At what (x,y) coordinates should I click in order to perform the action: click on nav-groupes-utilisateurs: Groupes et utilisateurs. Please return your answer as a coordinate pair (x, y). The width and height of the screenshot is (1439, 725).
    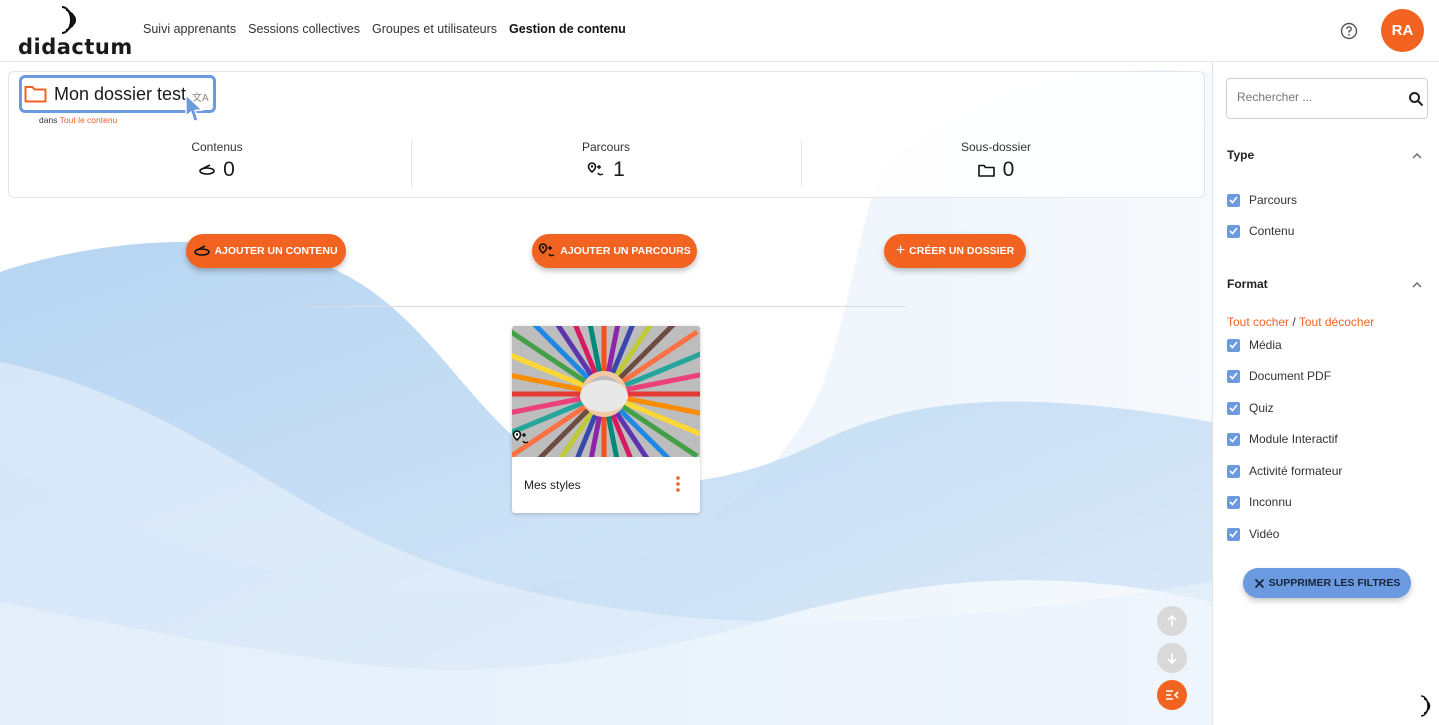
    Looking at the image, I should click on (434, 29).